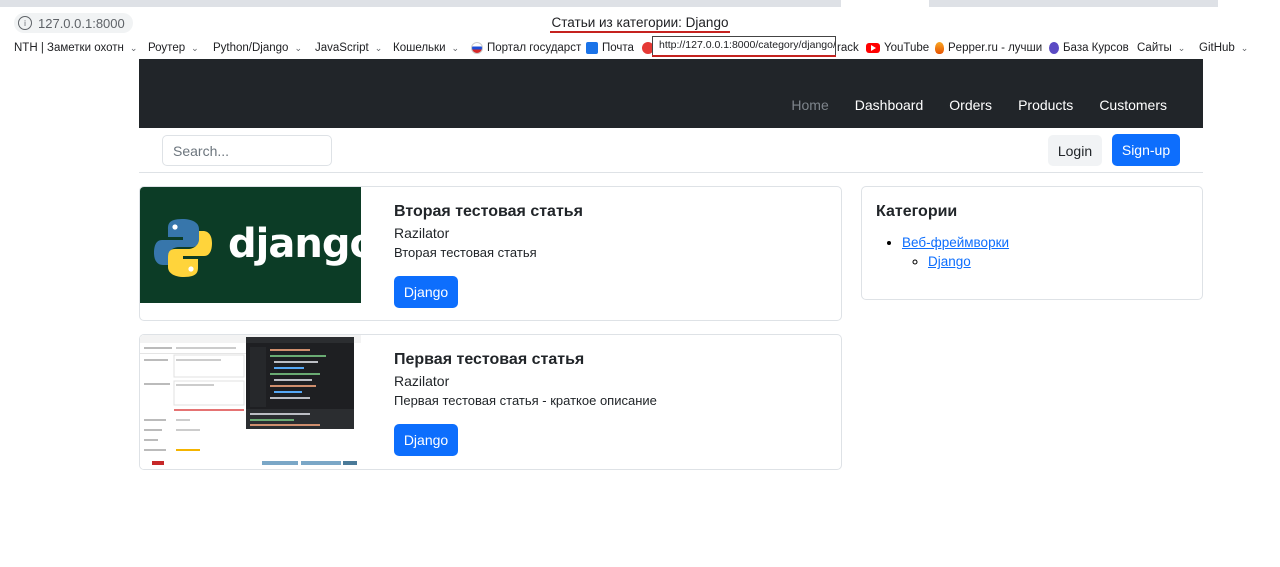 The height and width of the screenshot is (567, 1280). I want to click on bookmark-label: rack, so click(848, 48).